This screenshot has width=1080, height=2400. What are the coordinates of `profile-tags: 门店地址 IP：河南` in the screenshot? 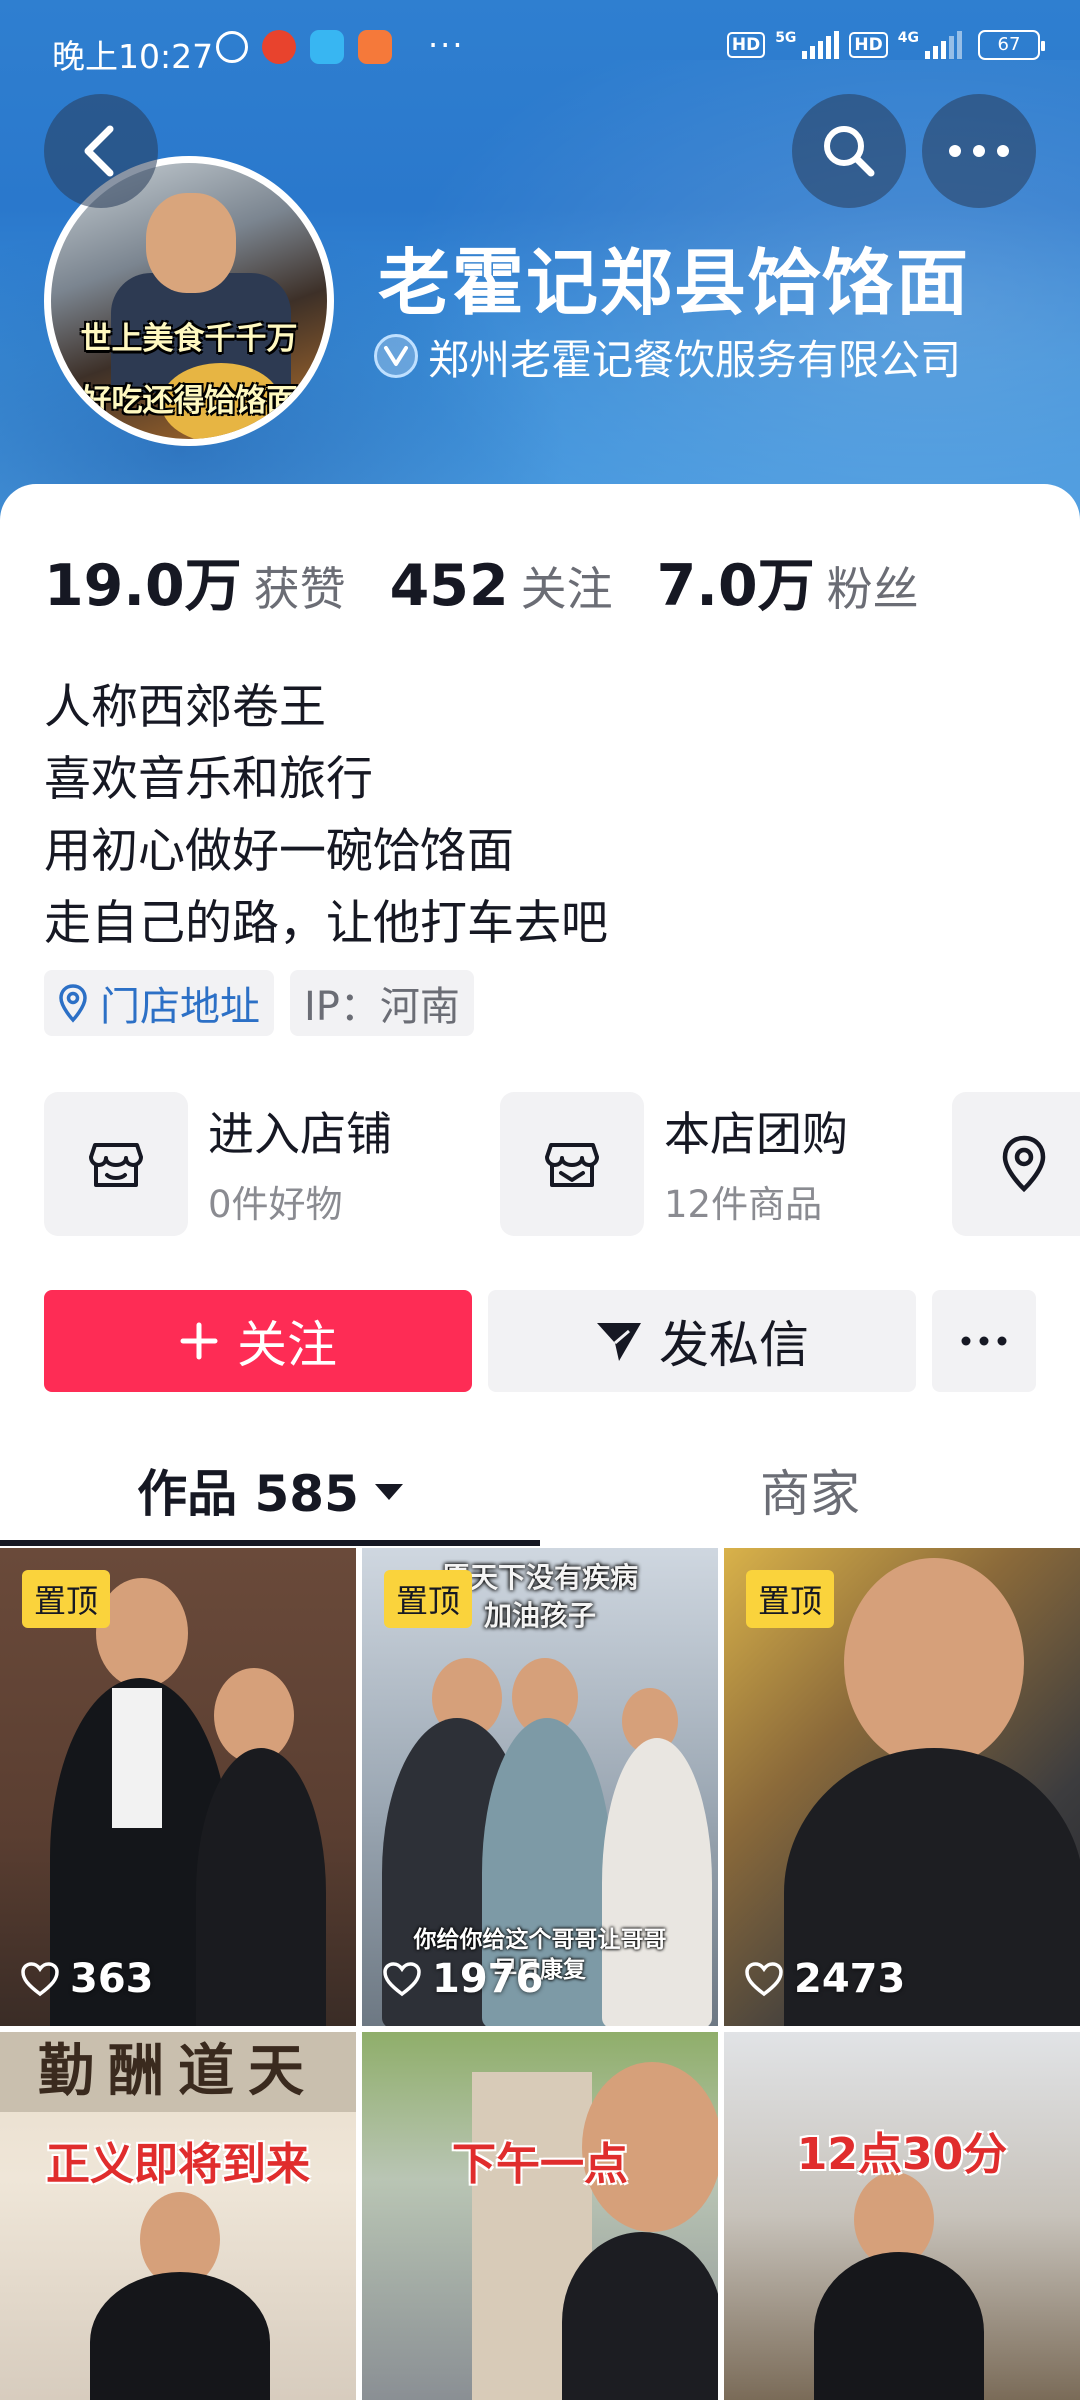 It's located at (259, 1003).